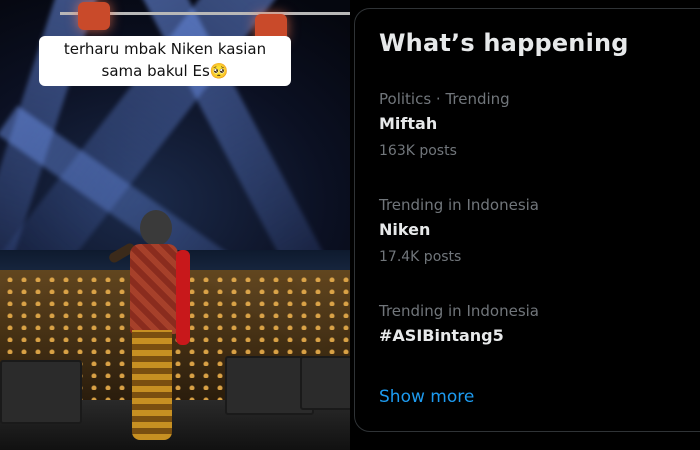 Image resolution: width=700 pixels, height=450 pixels. I want to click on video-caption: terharu mbak Niken kasian sama bakul Es🥺, so click(165, 61).